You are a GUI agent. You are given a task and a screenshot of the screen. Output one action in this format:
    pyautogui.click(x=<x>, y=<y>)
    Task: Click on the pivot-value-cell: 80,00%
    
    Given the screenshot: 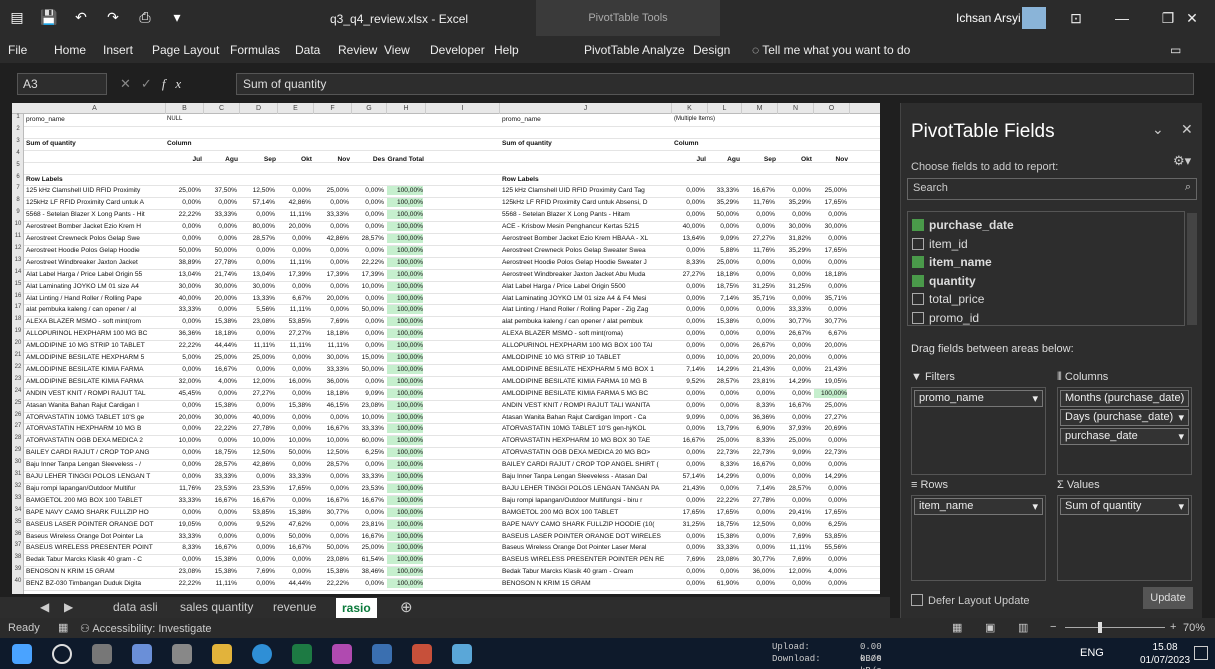 What is the action you would take?
    pyautogui.click(x=257, y=226)
    